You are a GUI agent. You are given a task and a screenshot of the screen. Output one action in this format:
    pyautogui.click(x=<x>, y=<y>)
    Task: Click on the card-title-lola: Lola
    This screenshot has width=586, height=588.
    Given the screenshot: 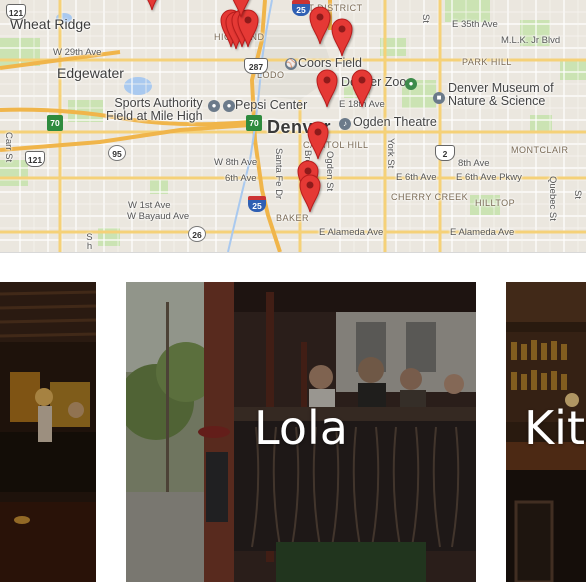 What is the action you would take?
    pyautogui.click(x=301, y=428)
    